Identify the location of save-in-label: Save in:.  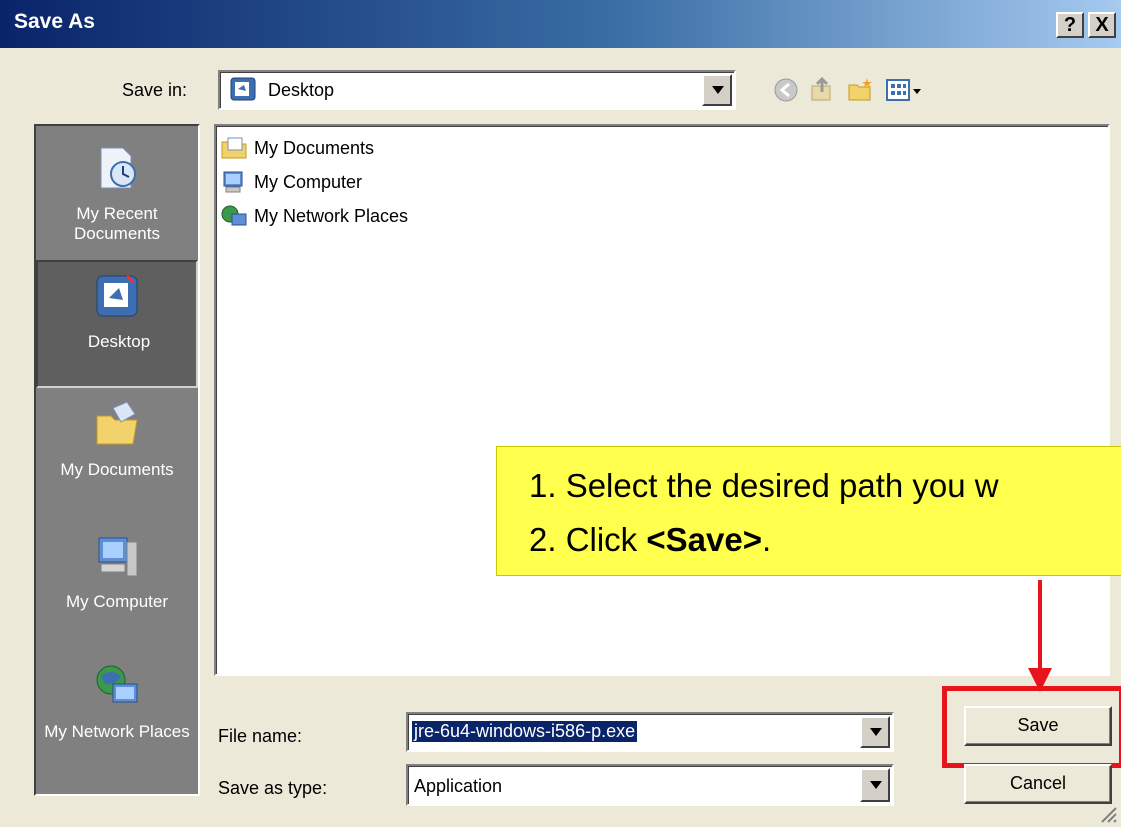
(155, 90).